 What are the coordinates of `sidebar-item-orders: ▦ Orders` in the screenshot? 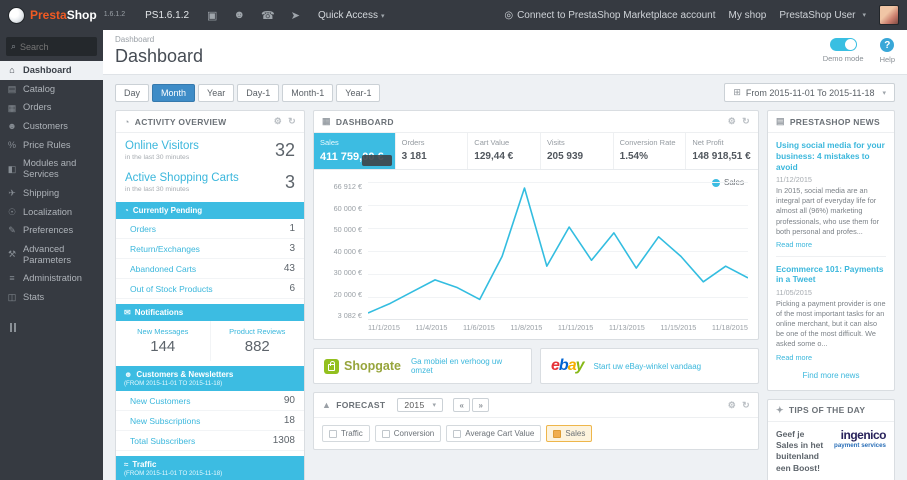 It's located at (51, 107).